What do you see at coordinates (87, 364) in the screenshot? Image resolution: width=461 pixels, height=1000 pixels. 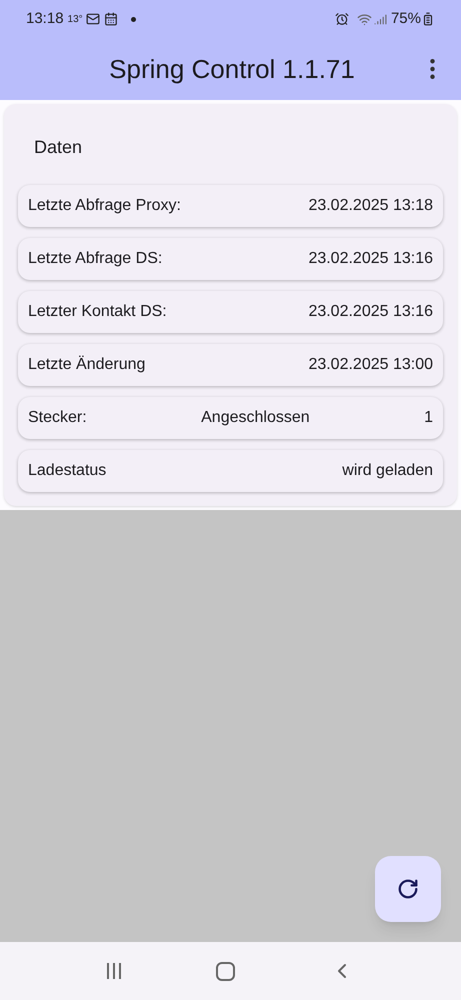 I see `row-label: Letzte Änderung` at bounding box center [87, 364].